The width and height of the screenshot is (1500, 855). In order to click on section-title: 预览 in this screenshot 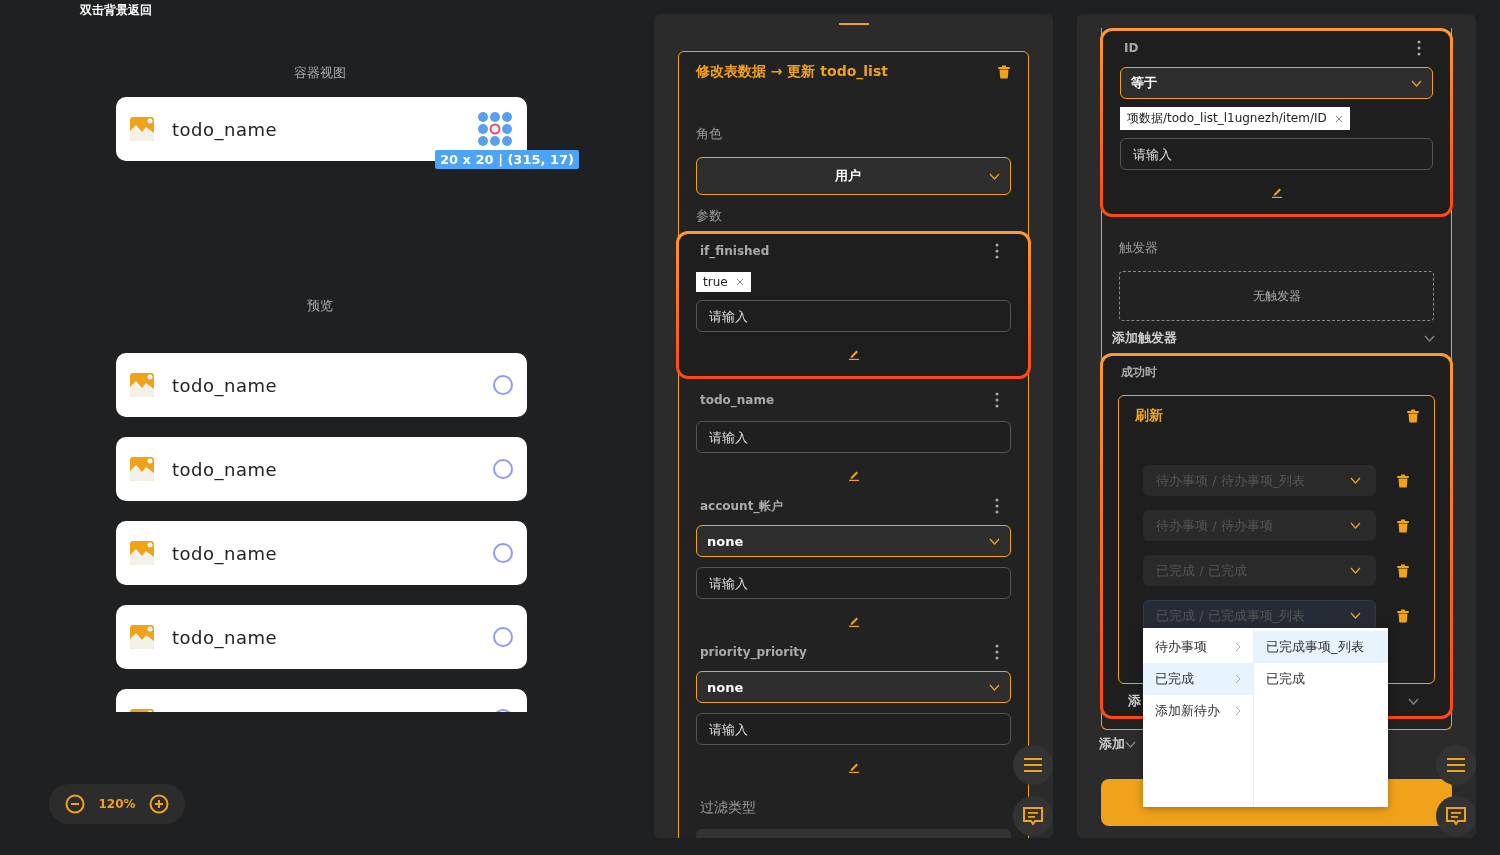, I will do `click(320, 306)`.